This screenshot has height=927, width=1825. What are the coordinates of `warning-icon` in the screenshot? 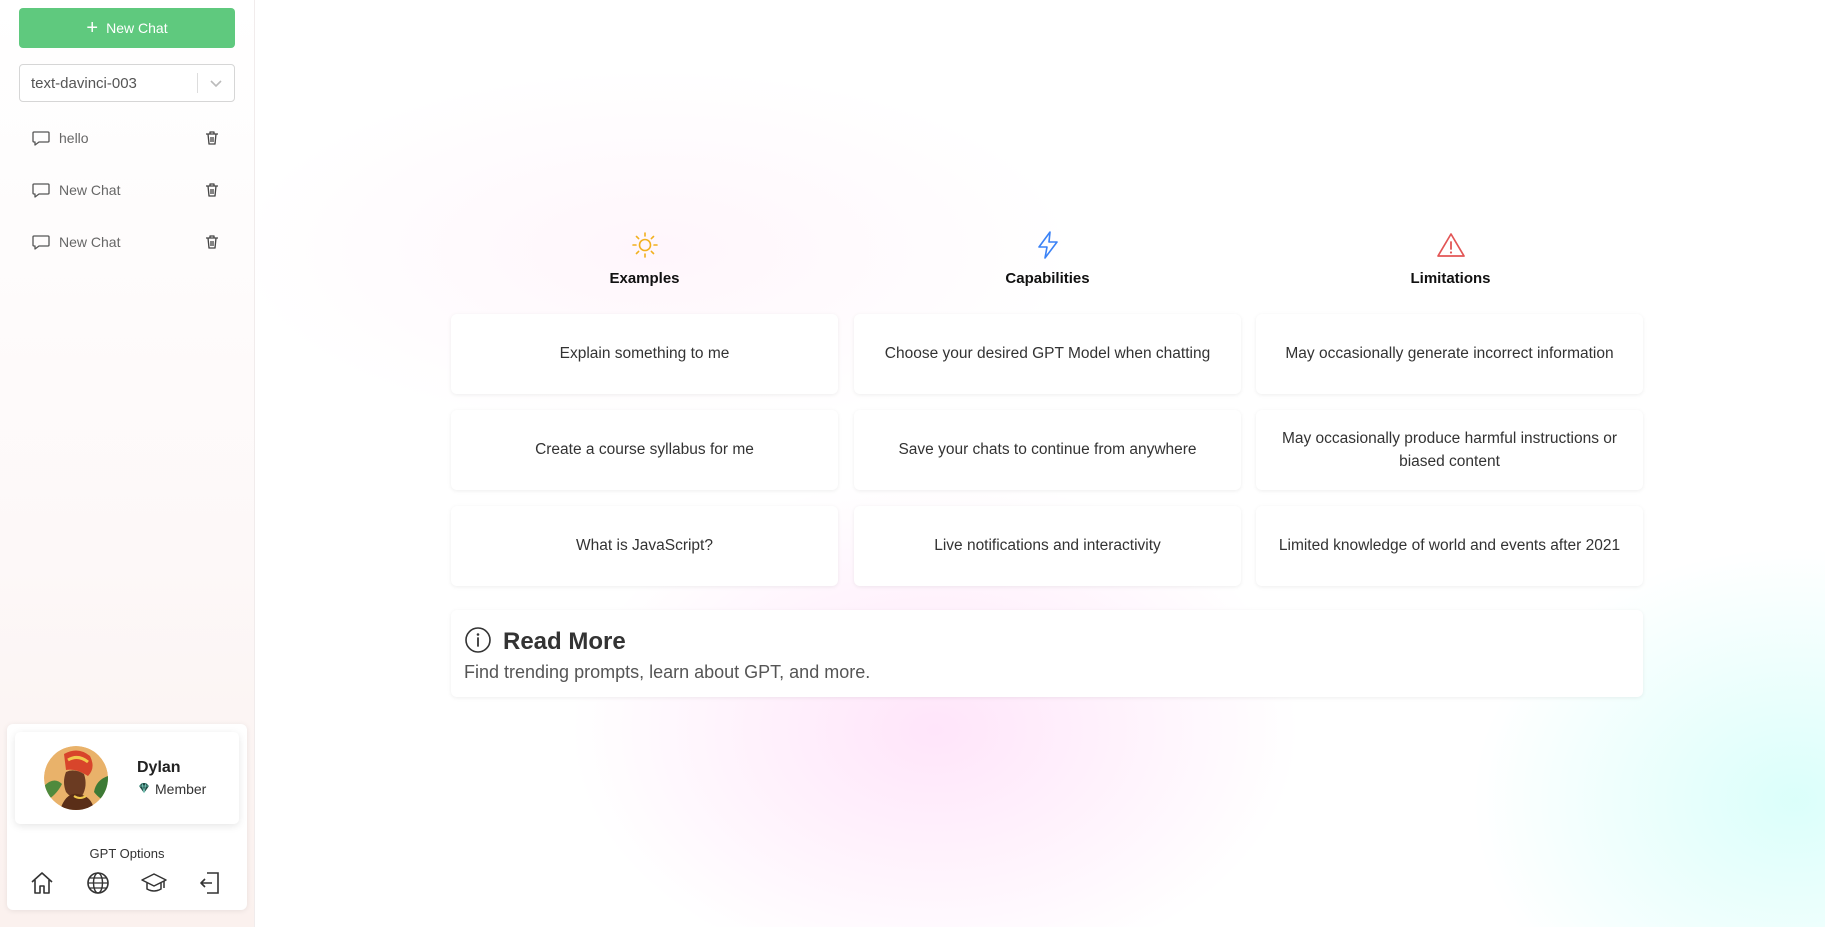 It's located at (1450, 245).